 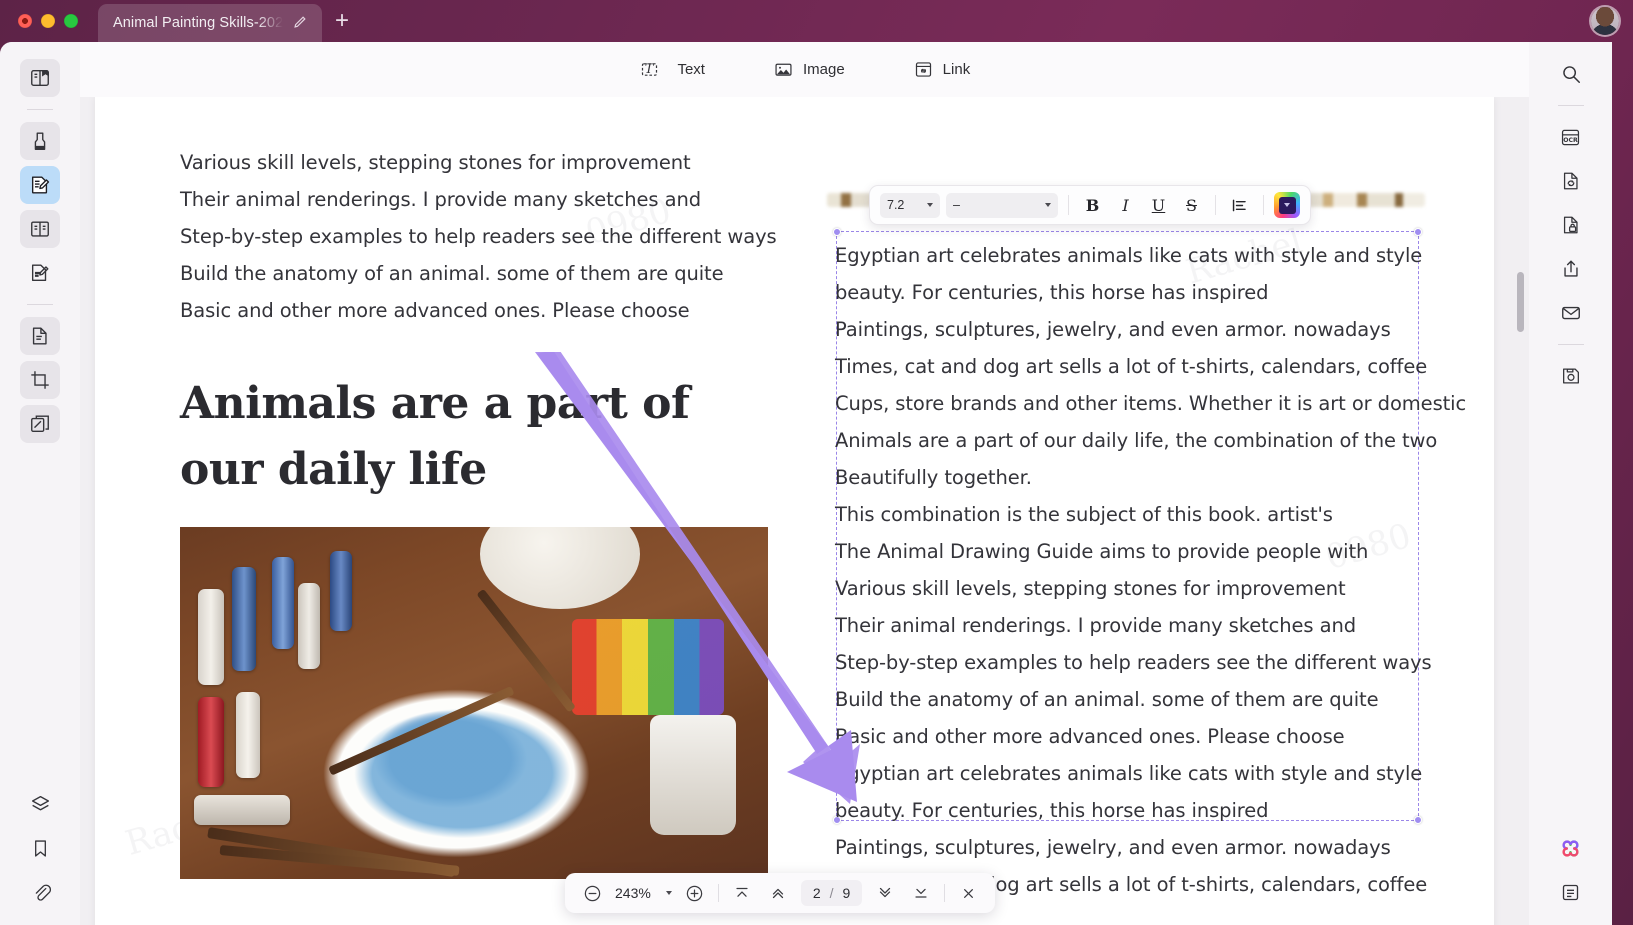 I want to click on toolbar-label-image: Image, so click(x=823, y=69).